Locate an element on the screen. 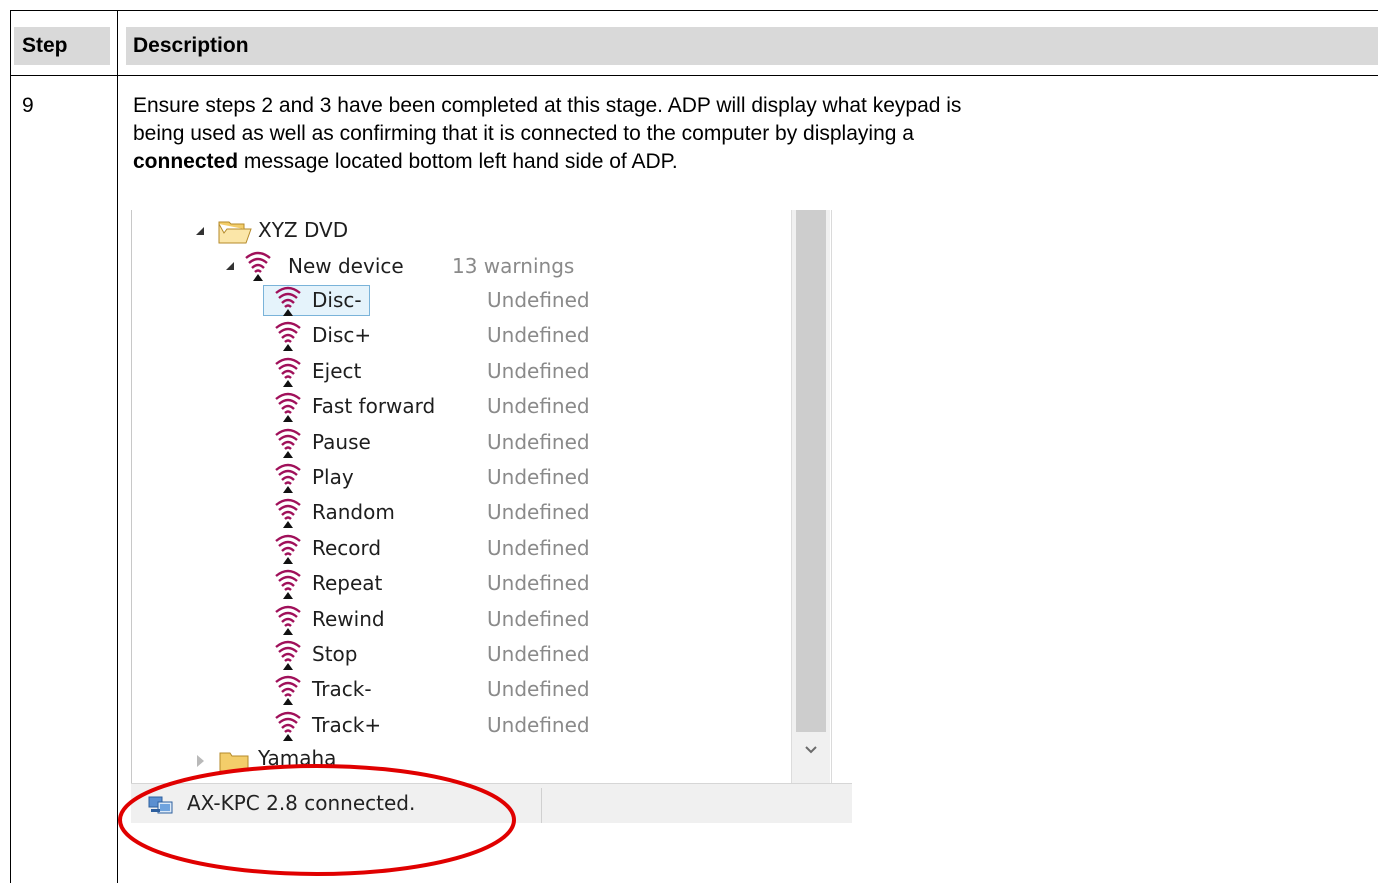 This screenshot has width=1378, height=883. tree-item-label: Disc- is located at coordinates (337, 300).